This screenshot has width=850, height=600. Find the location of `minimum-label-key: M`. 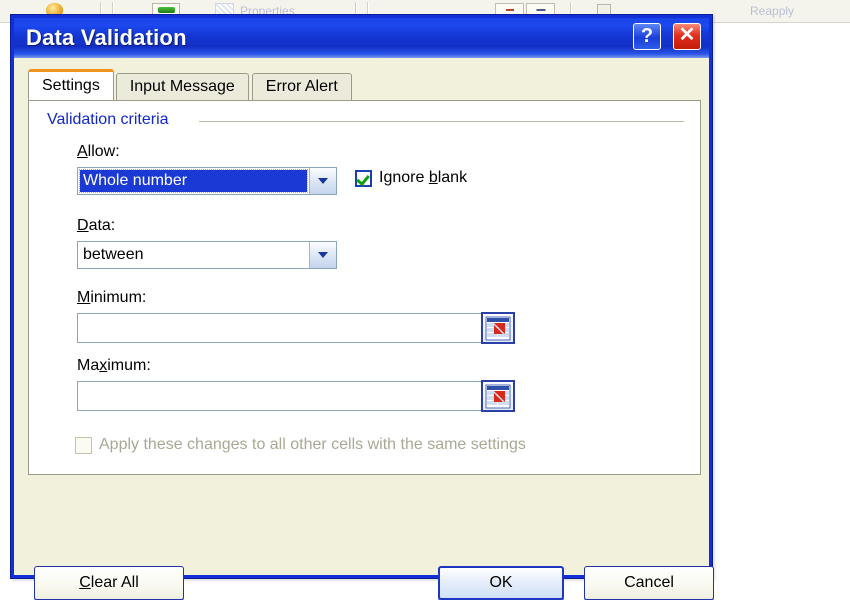

minimum-label-key: M is located at coordinates (84, 297).